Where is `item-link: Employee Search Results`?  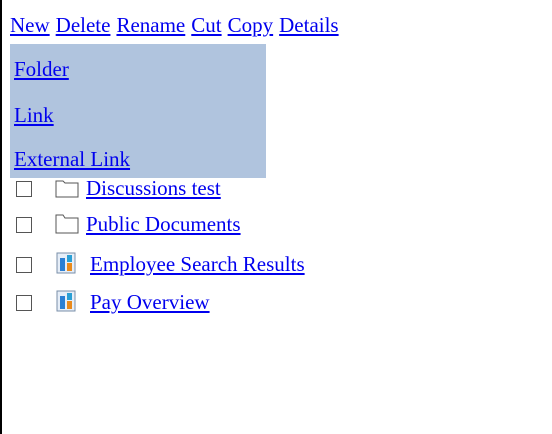
item-link: Employee Search Results is located at coordinates (197, 264).